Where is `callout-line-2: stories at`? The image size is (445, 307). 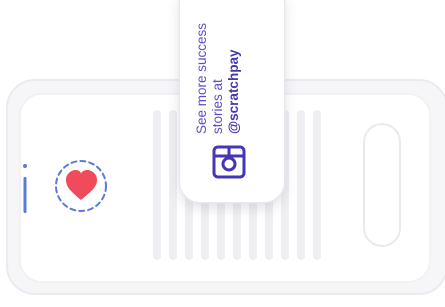
callout-line-2: stories at is located at coordinates (217, 106).